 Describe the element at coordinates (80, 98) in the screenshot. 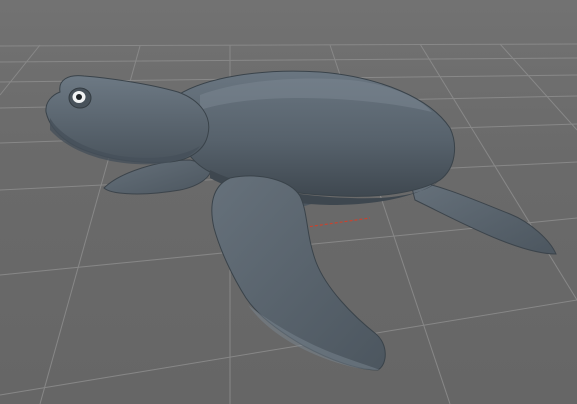

I see `turtle-eye` at that location.